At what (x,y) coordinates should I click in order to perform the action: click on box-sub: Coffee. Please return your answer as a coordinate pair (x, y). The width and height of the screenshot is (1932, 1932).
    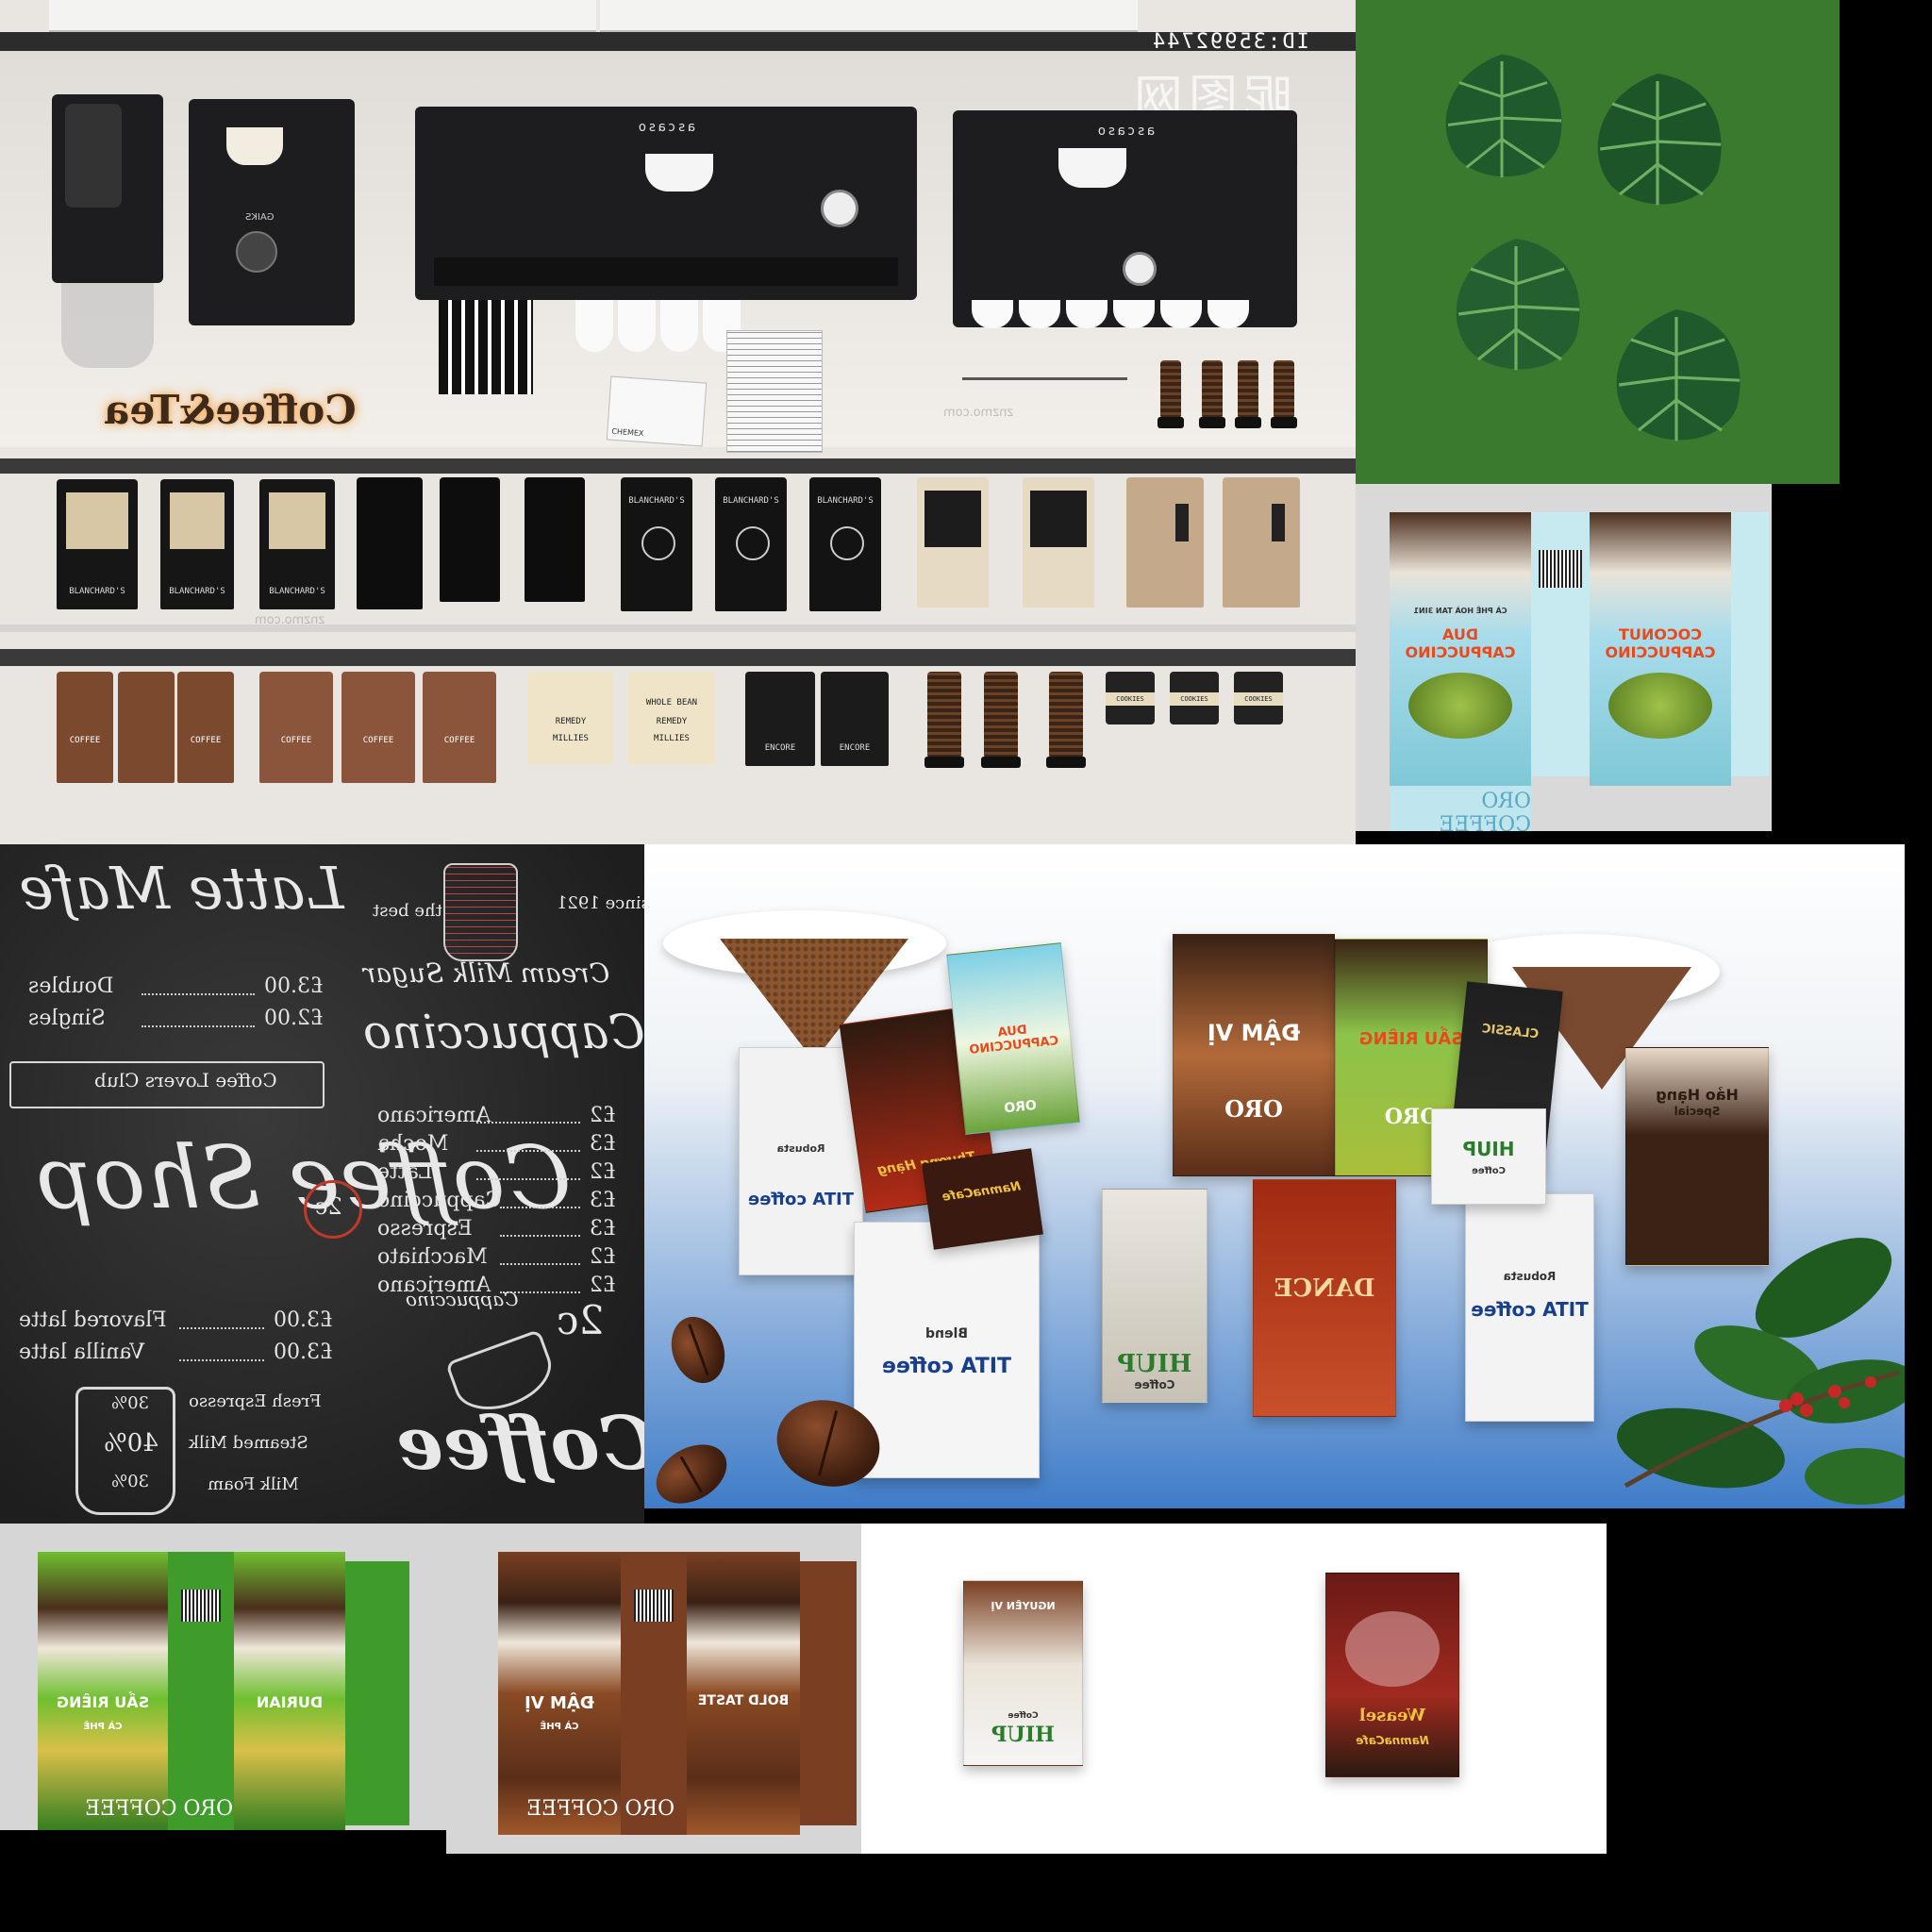
    Looking at the image, I should click on (1023, 1716).